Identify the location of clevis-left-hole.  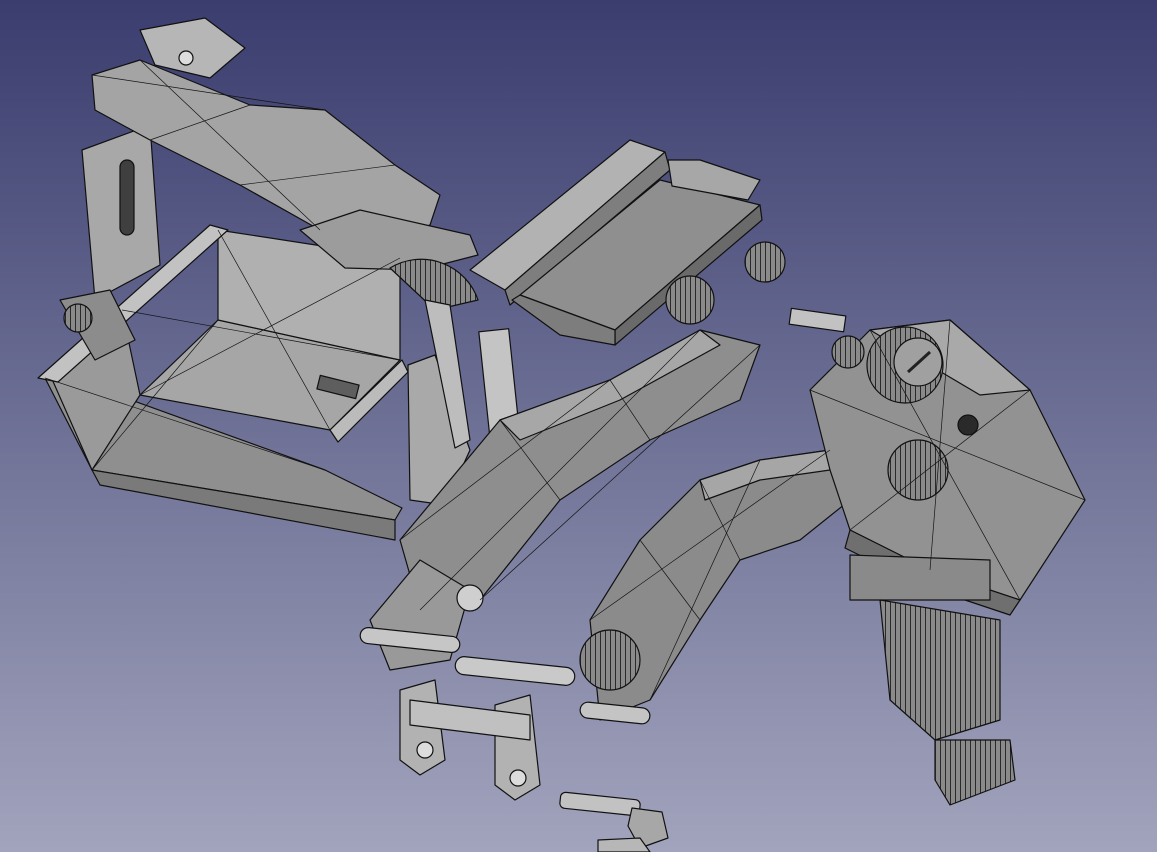
(425, 750).